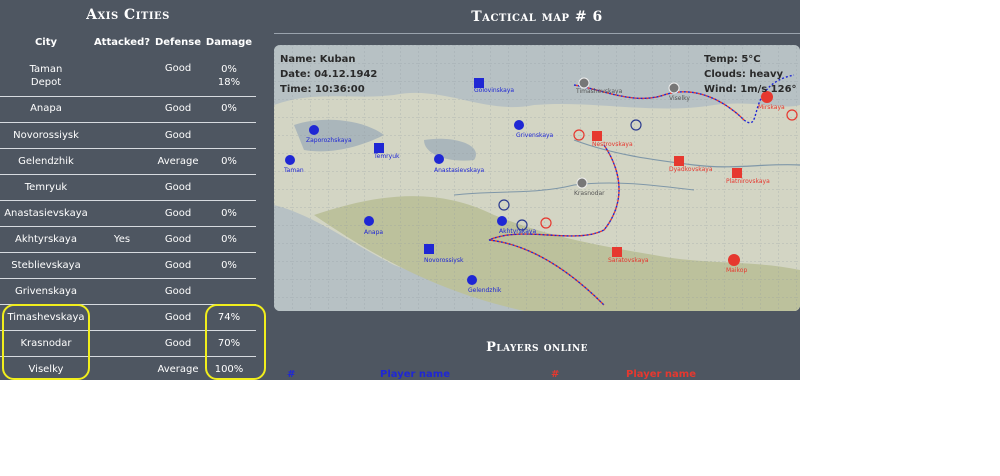 The image size is (1000, 476). What do you see at coordinates (612, 144) in the screenshot?
I see `map-label-nestrovskaya: Nestrovskaya` at bounding box center [612, 144].